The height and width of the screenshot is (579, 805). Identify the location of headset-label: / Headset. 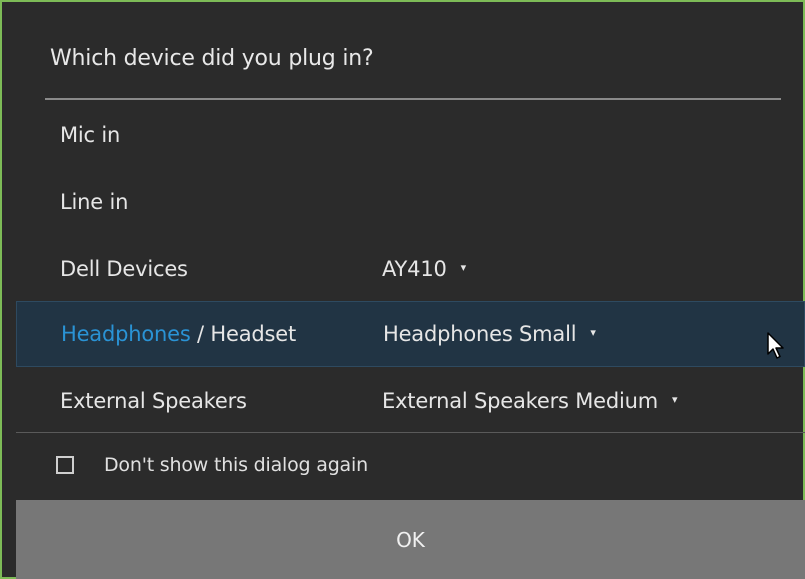
(243, 334).